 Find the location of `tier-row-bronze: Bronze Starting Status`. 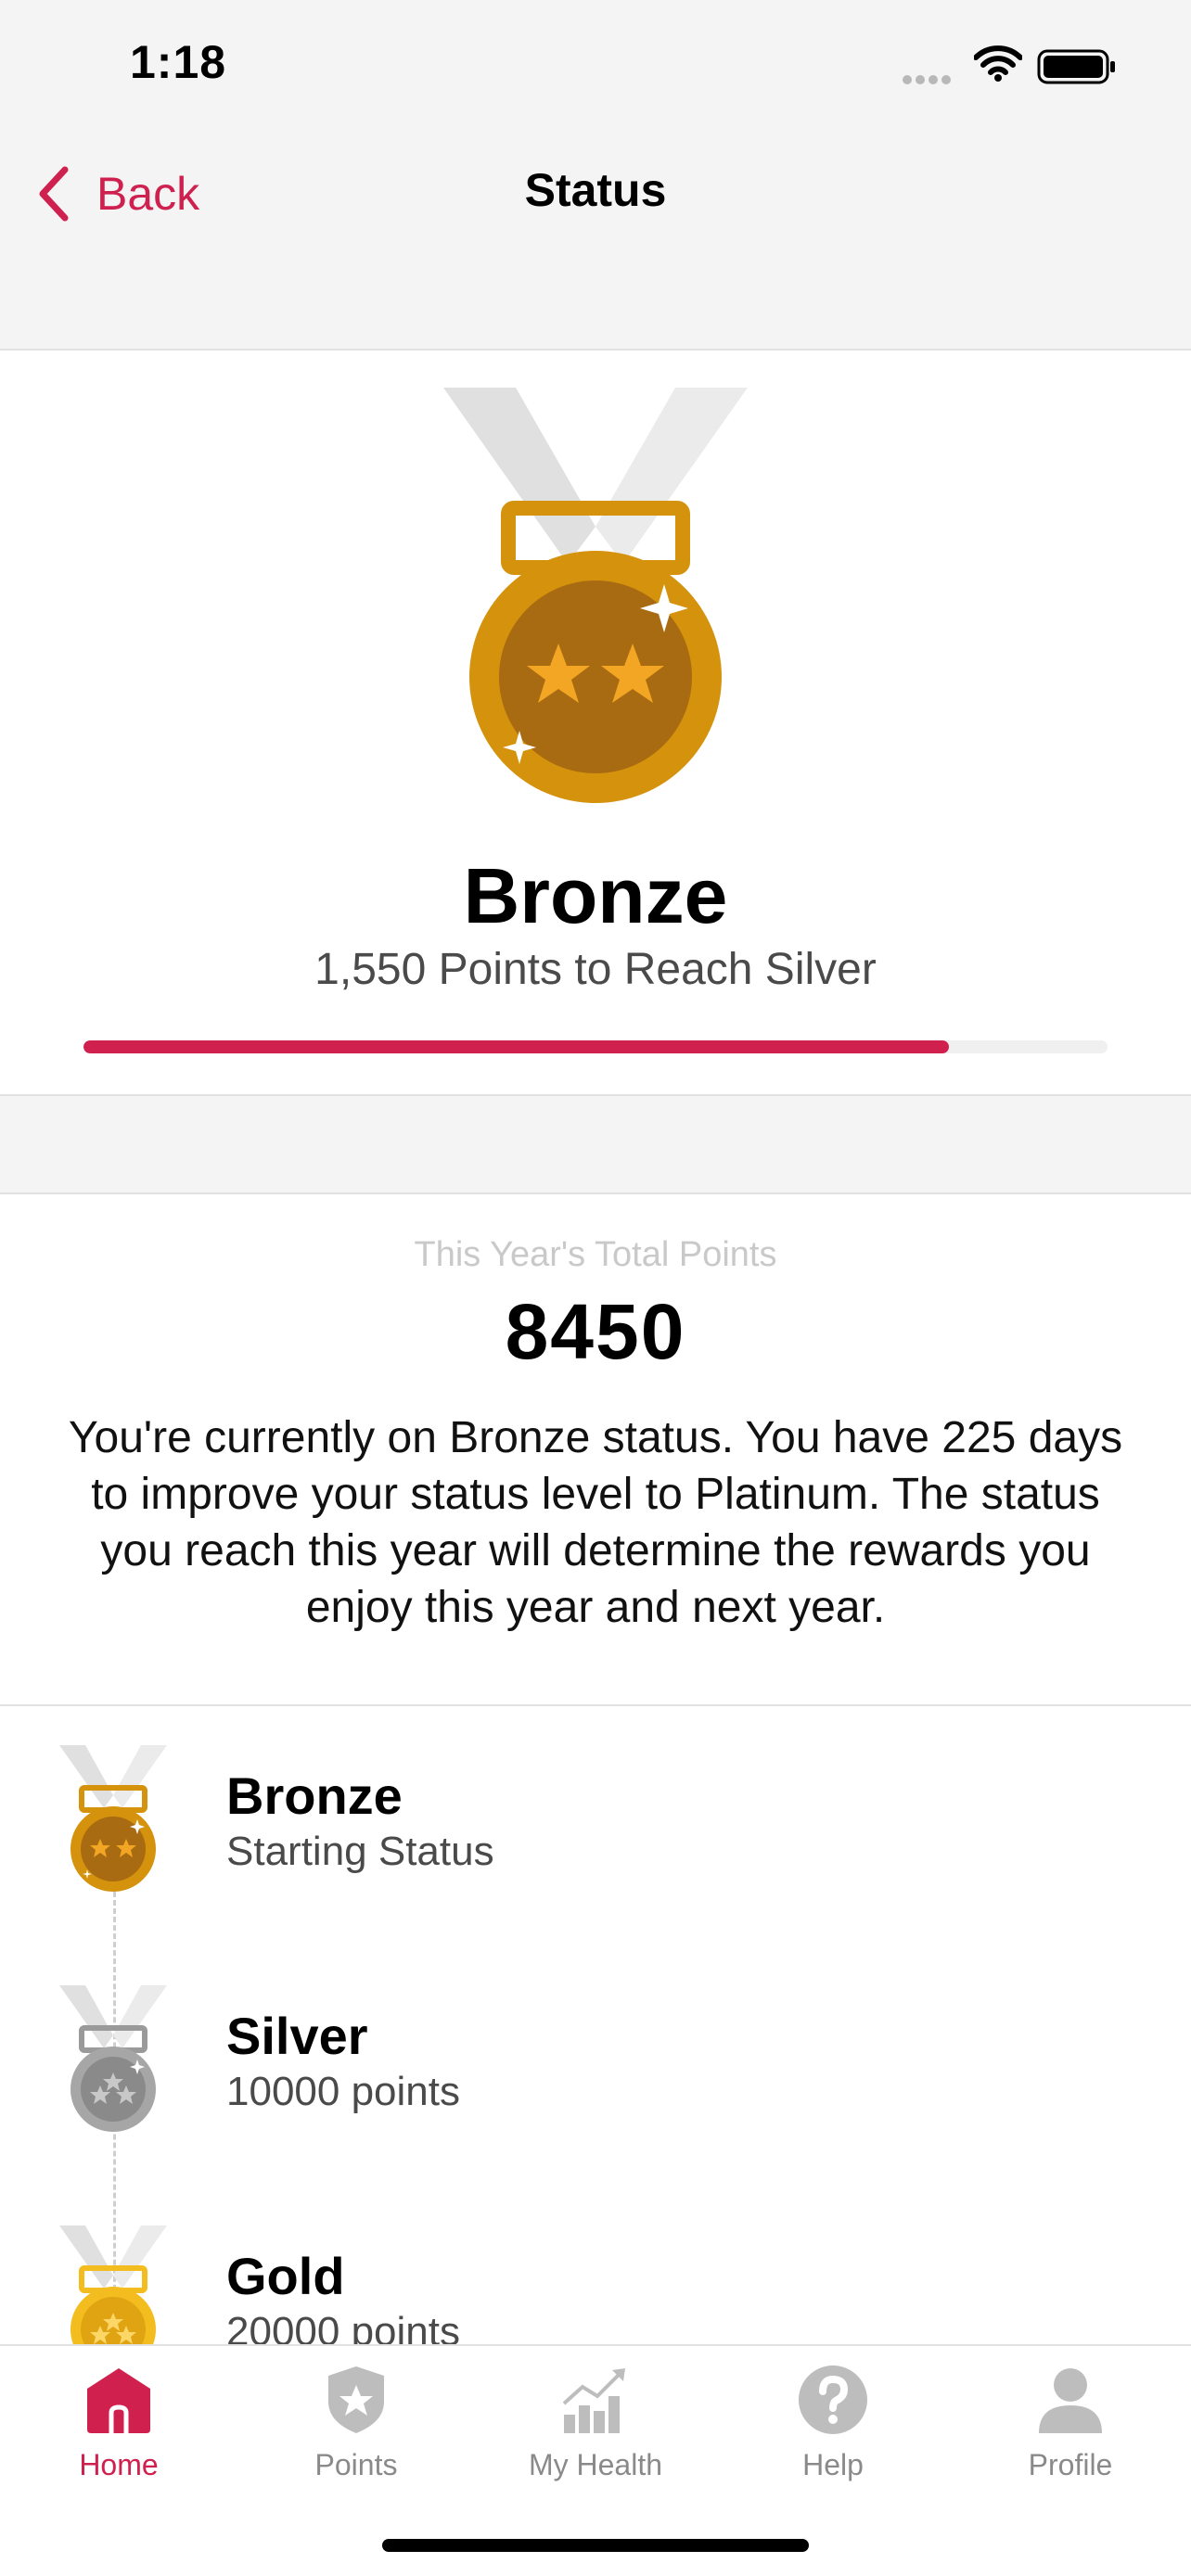

tier-row-bronze: Bronze Starting Status is located at coordinates (595, 1799).